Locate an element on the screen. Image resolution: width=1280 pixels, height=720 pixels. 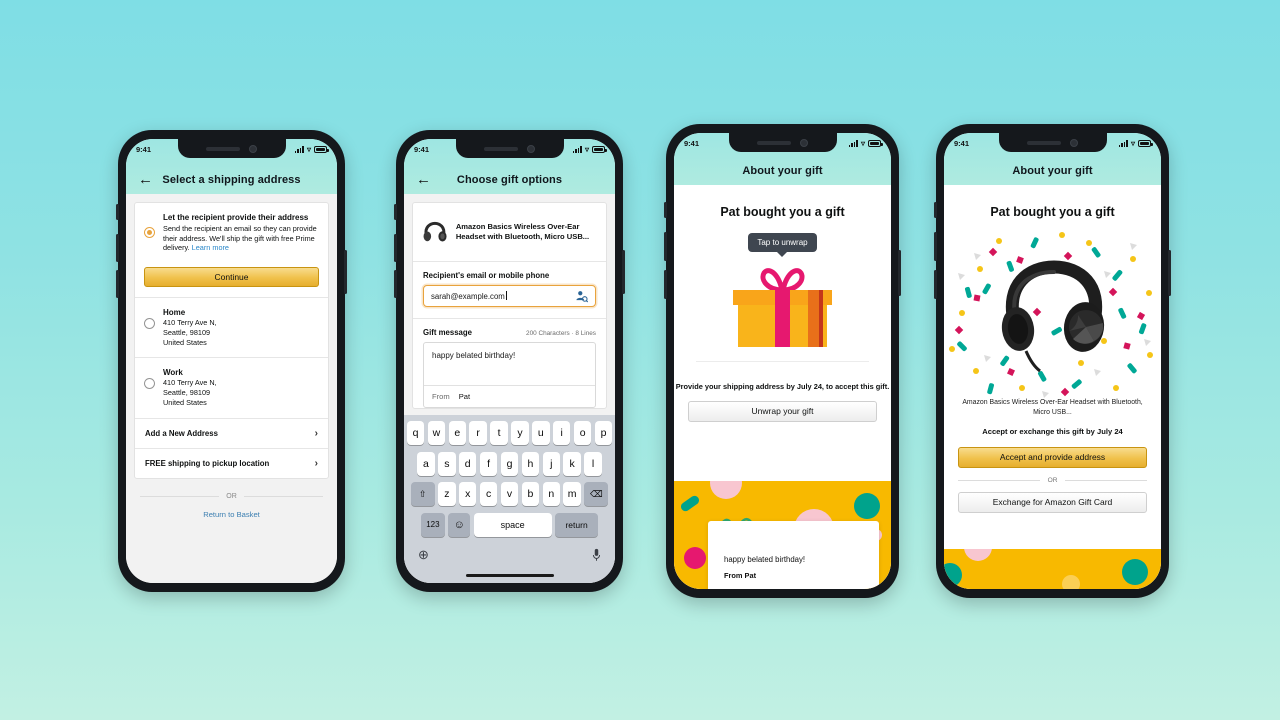
key-a: a is located at coordinates (426, 463).